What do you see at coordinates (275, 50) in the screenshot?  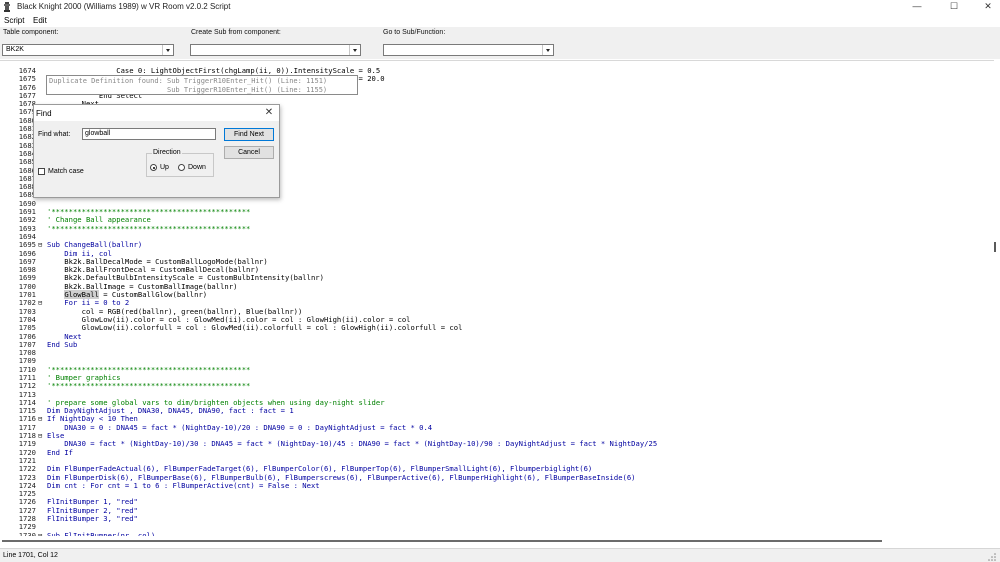 I see `create-sub-dropdown` at bounding box center [275, 50].